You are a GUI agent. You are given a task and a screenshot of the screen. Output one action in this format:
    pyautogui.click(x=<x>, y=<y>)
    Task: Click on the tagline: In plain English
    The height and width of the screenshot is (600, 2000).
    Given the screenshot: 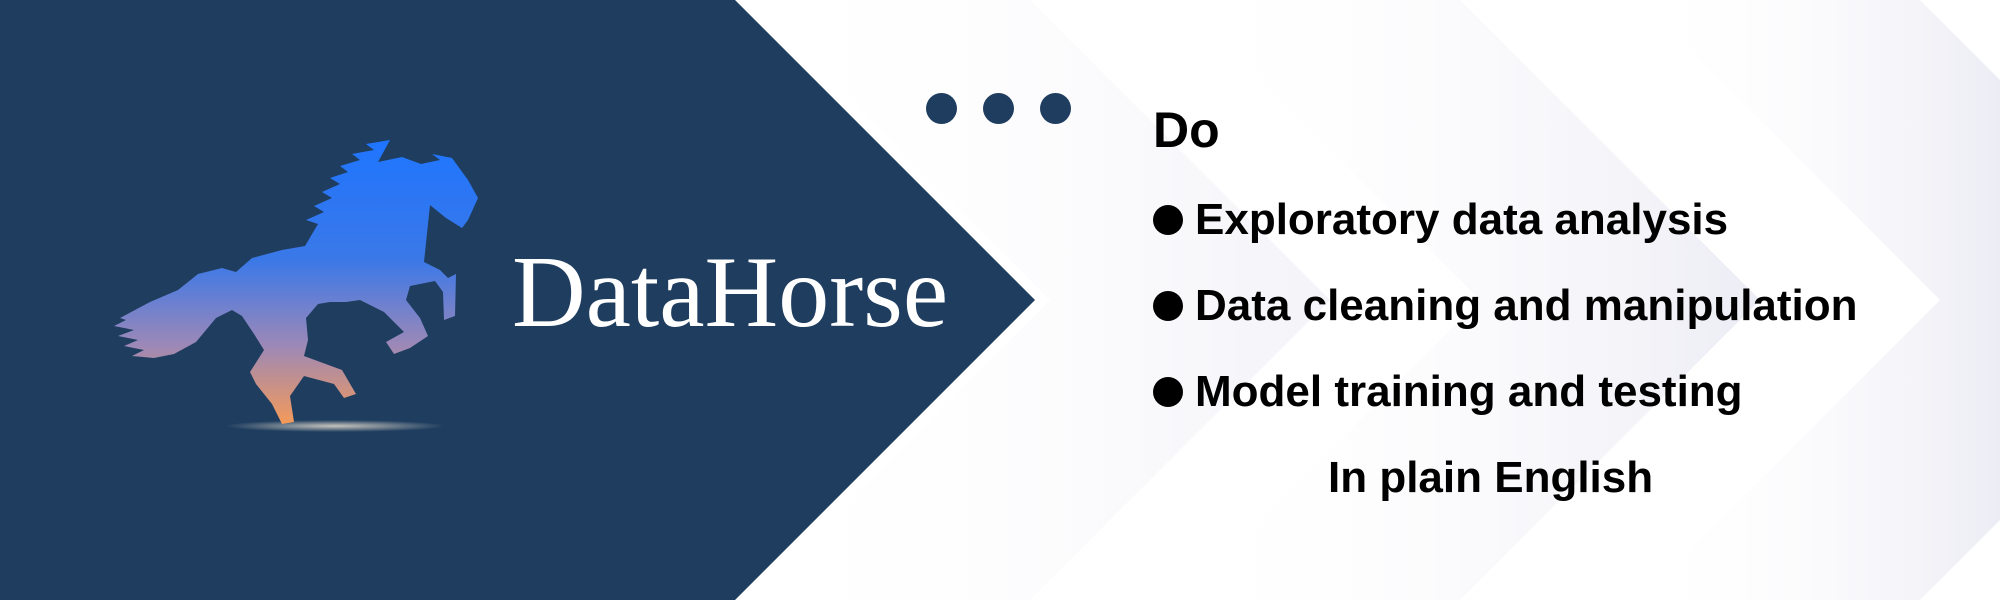 What is the action you would take?
    pyautogui.click(x=1491, y=477)
    